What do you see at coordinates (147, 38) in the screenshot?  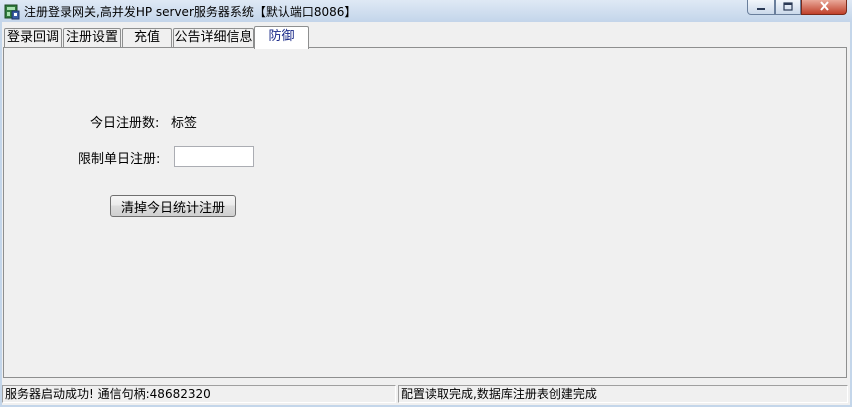 I see `tab-recharge: 充值` at bounding box center [147, 38].